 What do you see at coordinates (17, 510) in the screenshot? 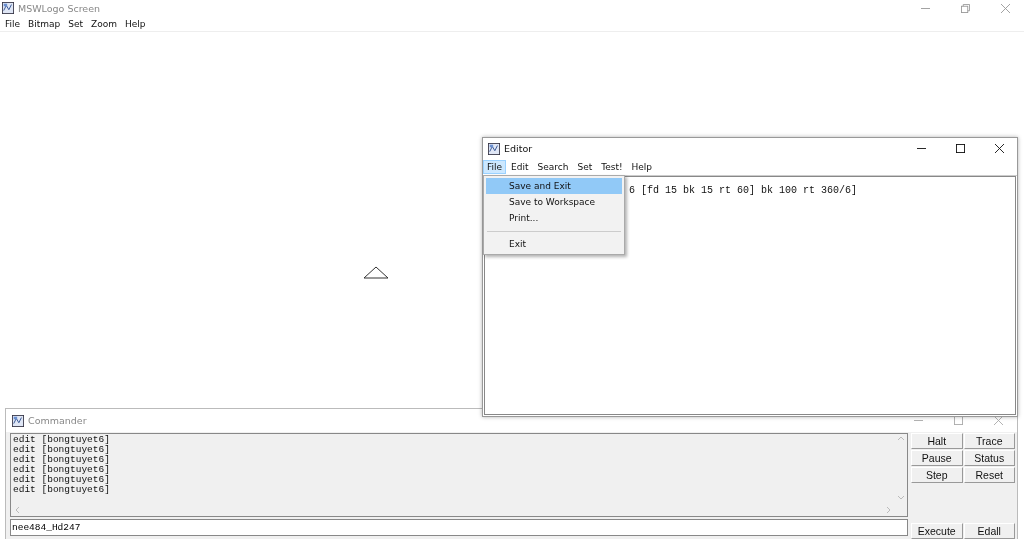
I see `scroll-left-icon` at bounding box center [17, 510].